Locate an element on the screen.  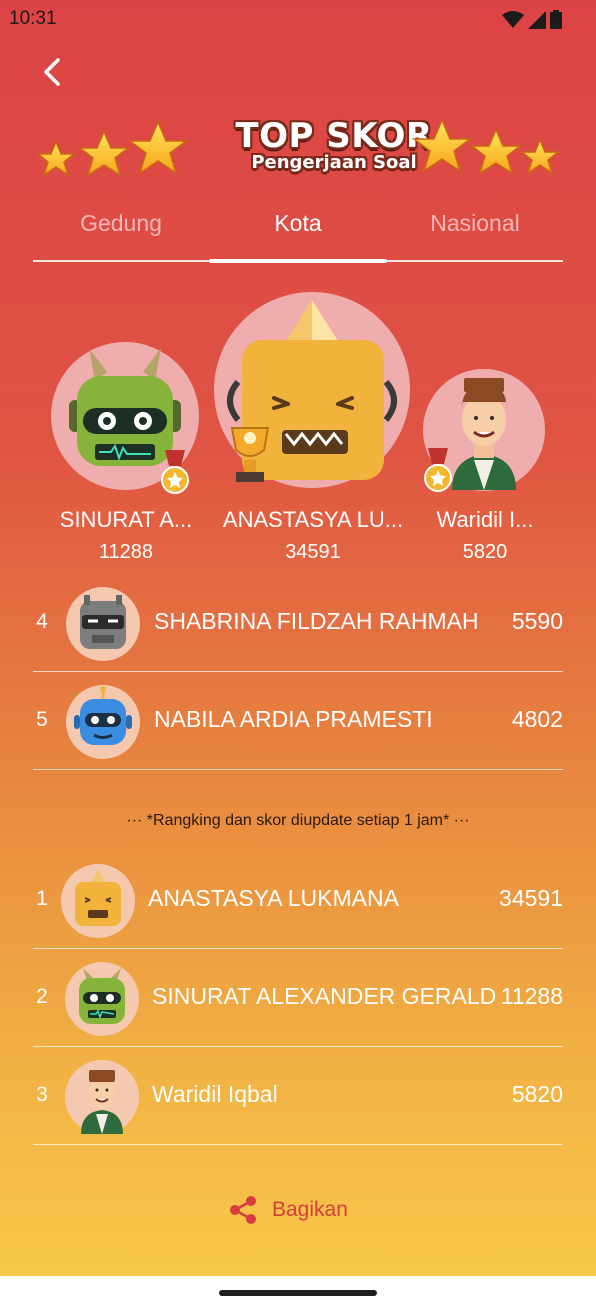
top-list-row: 3 Waridil Iqbal 5820 is located at coordinates (298, 1096).